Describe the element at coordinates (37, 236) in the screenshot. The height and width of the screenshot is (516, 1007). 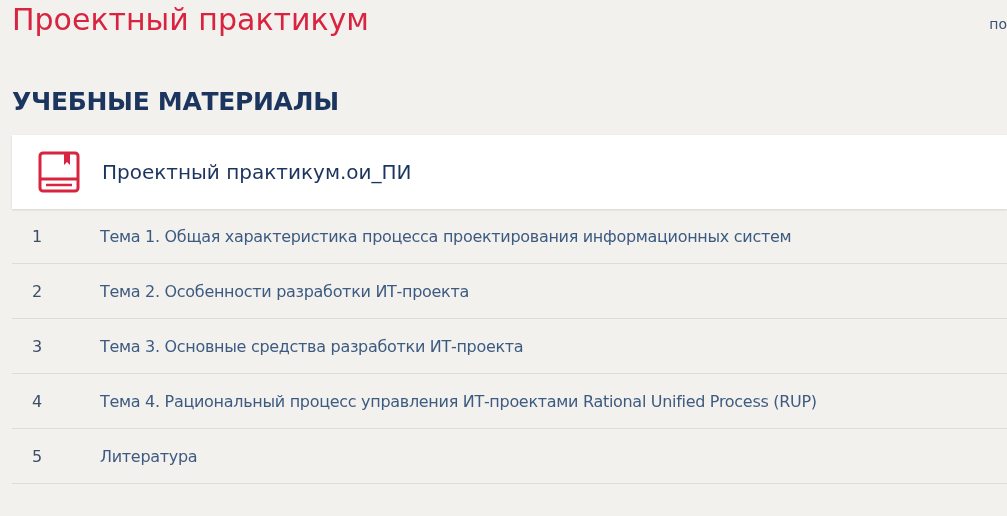
I see `topic-number: 1` at that location.